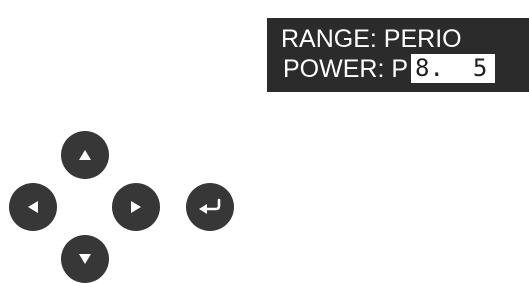 This screenshot has height=283, width=529. I want to click on power-value-field: 8. 5, so click(453, 68).